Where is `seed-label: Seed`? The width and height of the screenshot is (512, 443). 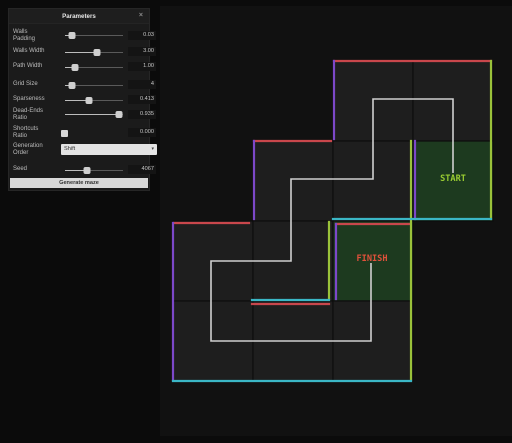 seed-label: Seed is located at coordinates (20, 169).